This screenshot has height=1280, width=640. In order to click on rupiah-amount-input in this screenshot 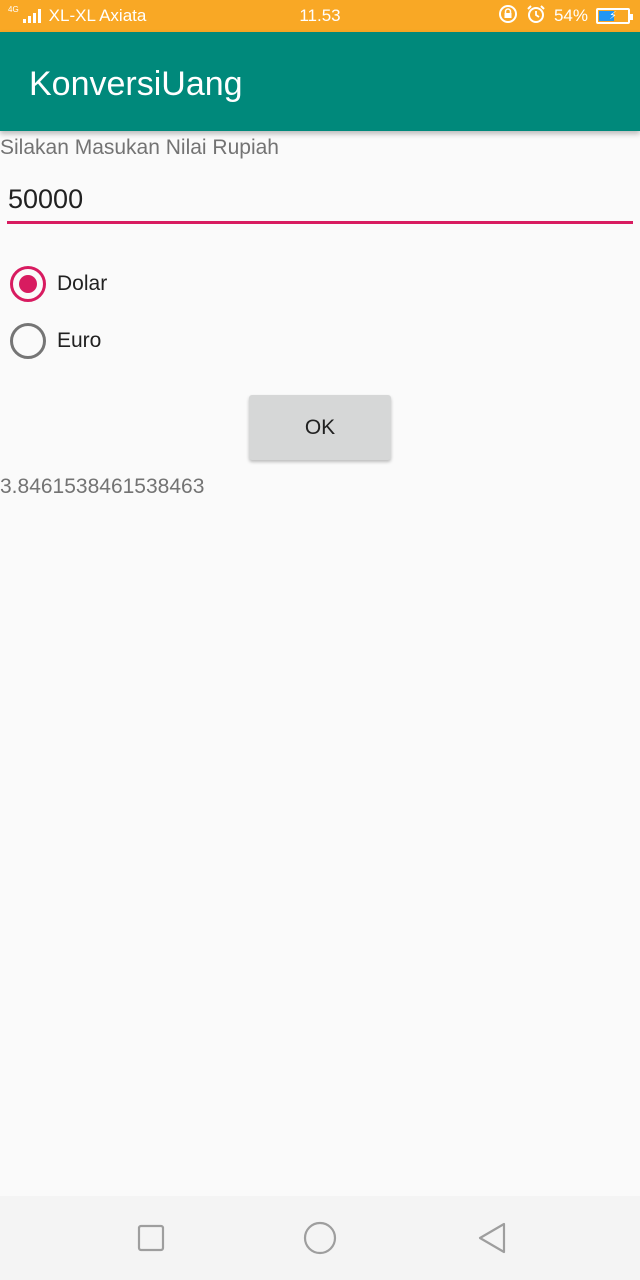, I will do `click(320, 201)`.